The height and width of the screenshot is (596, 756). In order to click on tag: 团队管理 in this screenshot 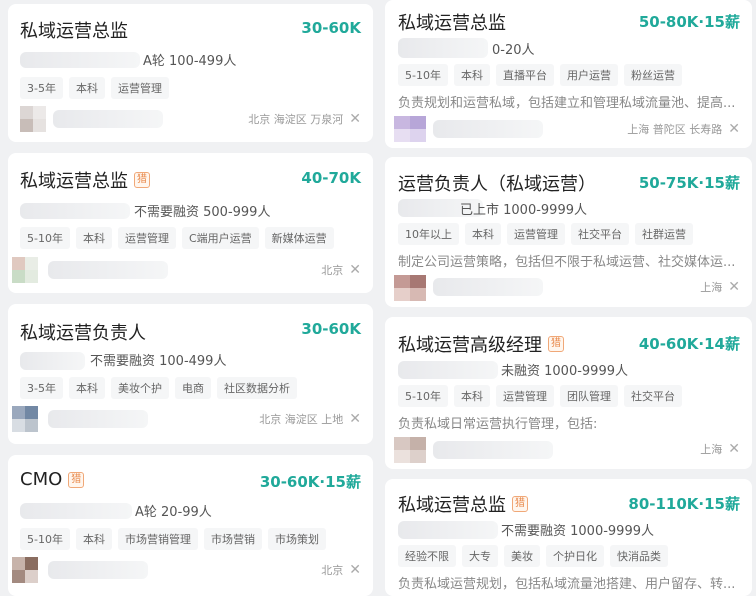, I will do `click(588, 396)`.